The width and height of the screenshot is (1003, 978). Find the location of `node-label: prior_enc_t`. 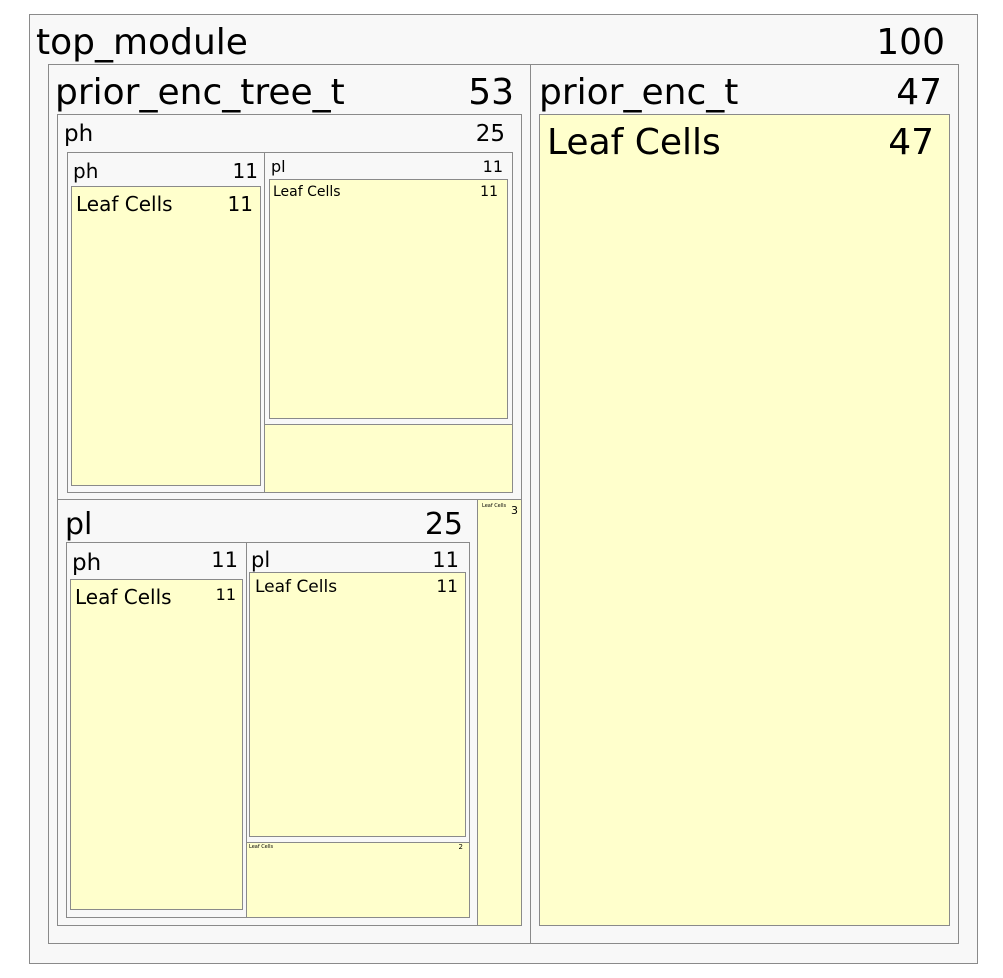

node-label: prior_enc_t is located at coordinates (639, 92).